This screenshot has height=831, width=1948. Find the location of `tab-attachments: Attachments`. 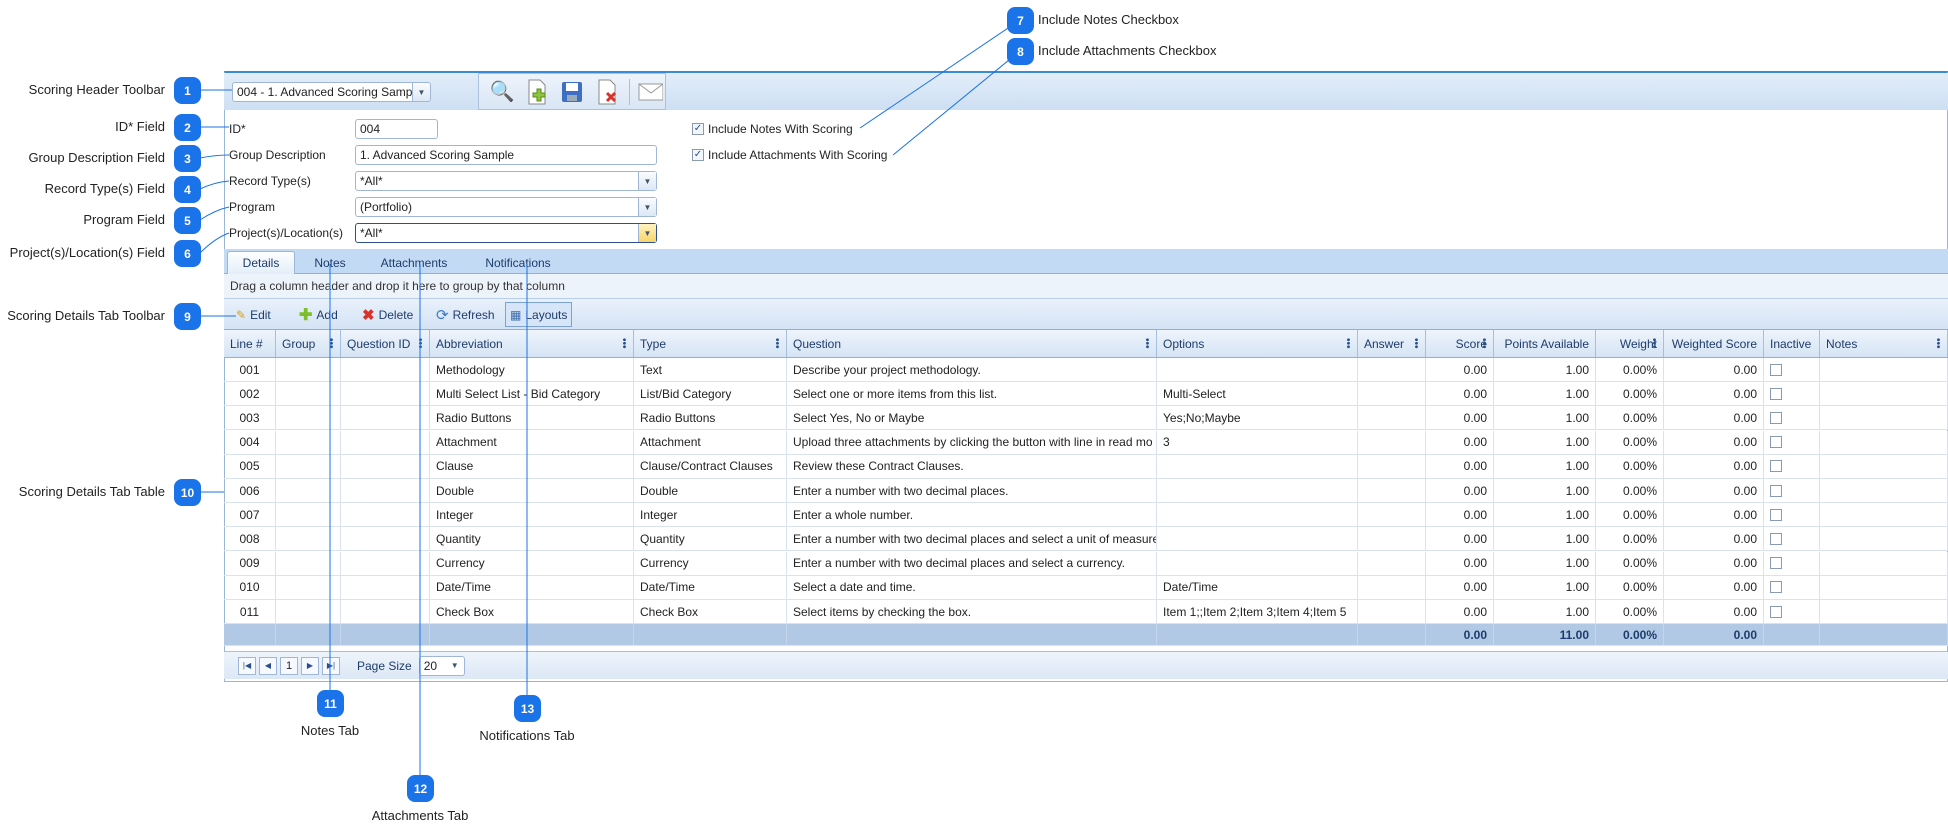

tab-attachments: Attachments is located at coordinates (414, 262).